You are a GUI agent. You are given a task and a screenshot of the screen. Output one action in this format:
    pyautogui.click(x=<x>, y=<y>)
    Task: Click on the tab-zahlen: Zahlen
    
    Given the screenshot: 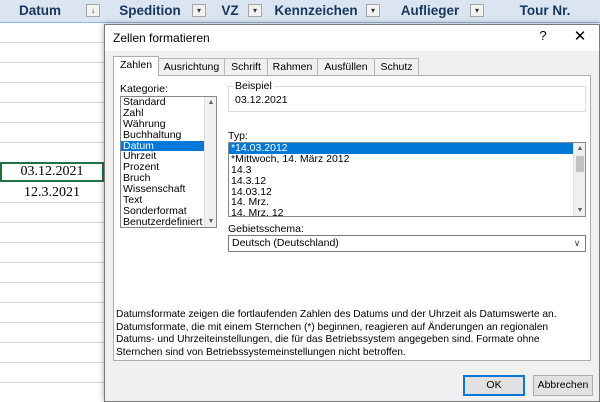 What is the action you would take?
    pyautogui.click(x=136, y=66)
    